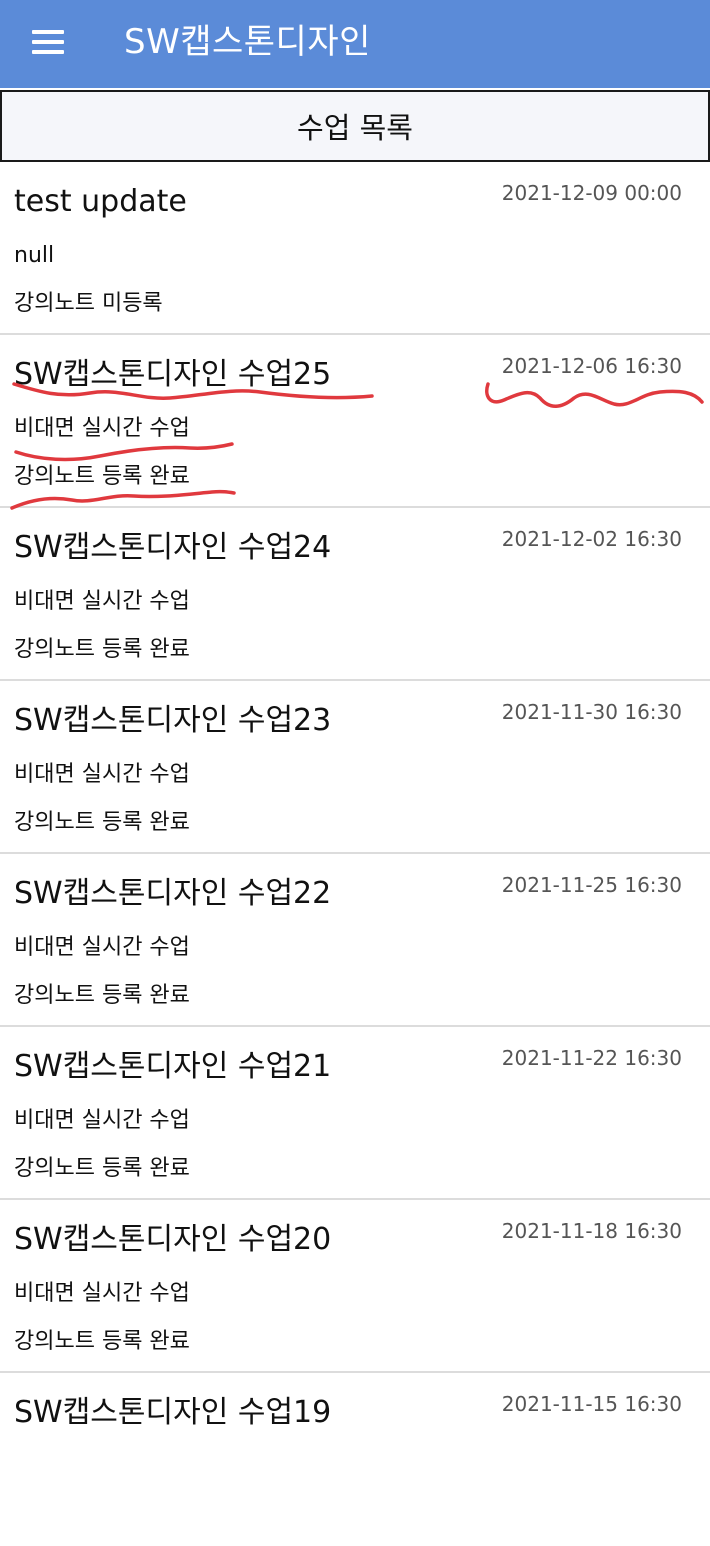 The width and height of the screenshot is (710, 1546). Describe the element at coordinates (173, 1239) in the screenshot. I see `class-title: SW캡스톤디자인 수업20` at that location.